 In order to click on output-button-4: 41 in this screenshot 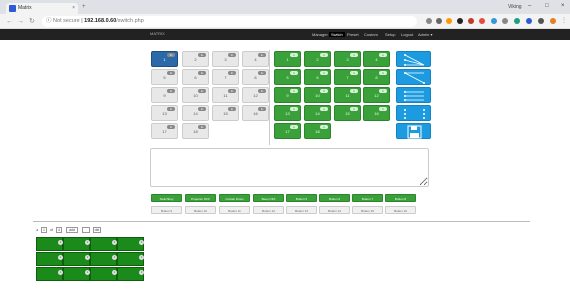, I will do `click(376, 59)`.